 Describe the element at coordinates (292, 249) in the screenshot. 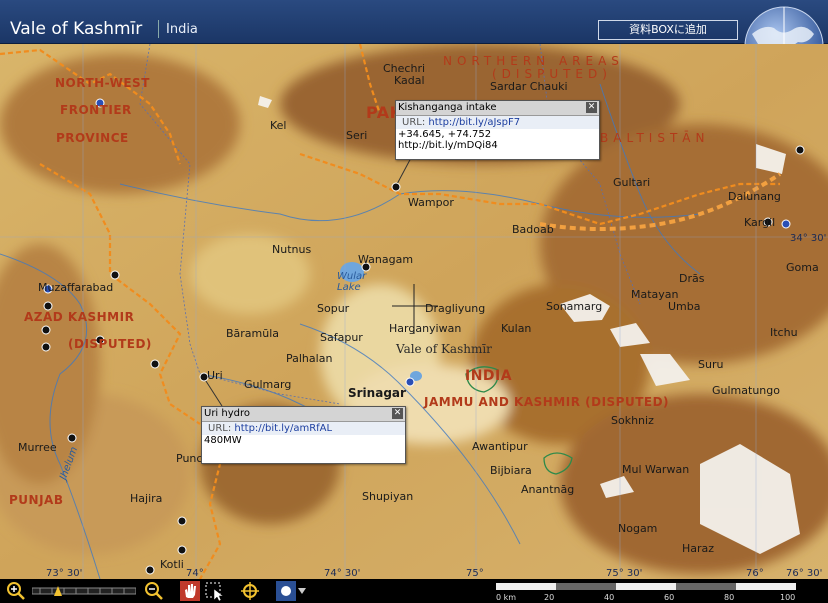

I see `place-label: Nutnus` at that location.